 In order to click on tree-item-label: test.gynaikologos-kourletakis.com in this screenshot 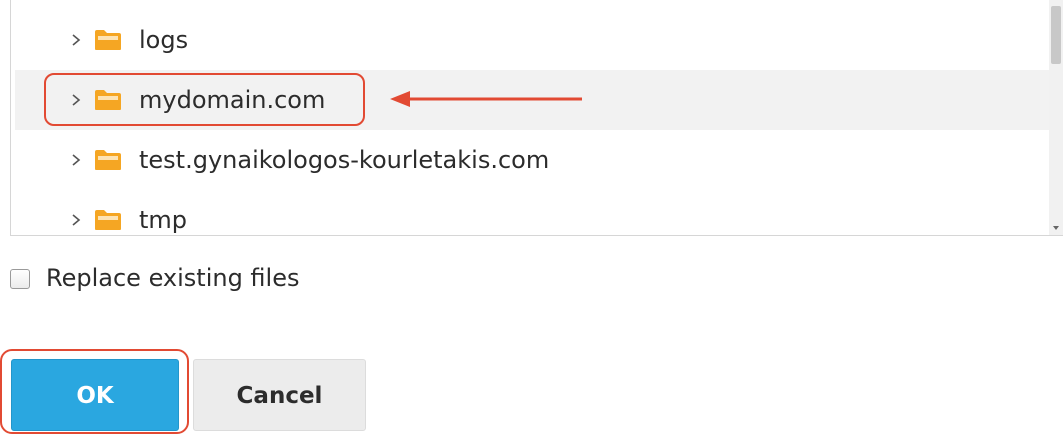, I will do `click(344, 160)`.